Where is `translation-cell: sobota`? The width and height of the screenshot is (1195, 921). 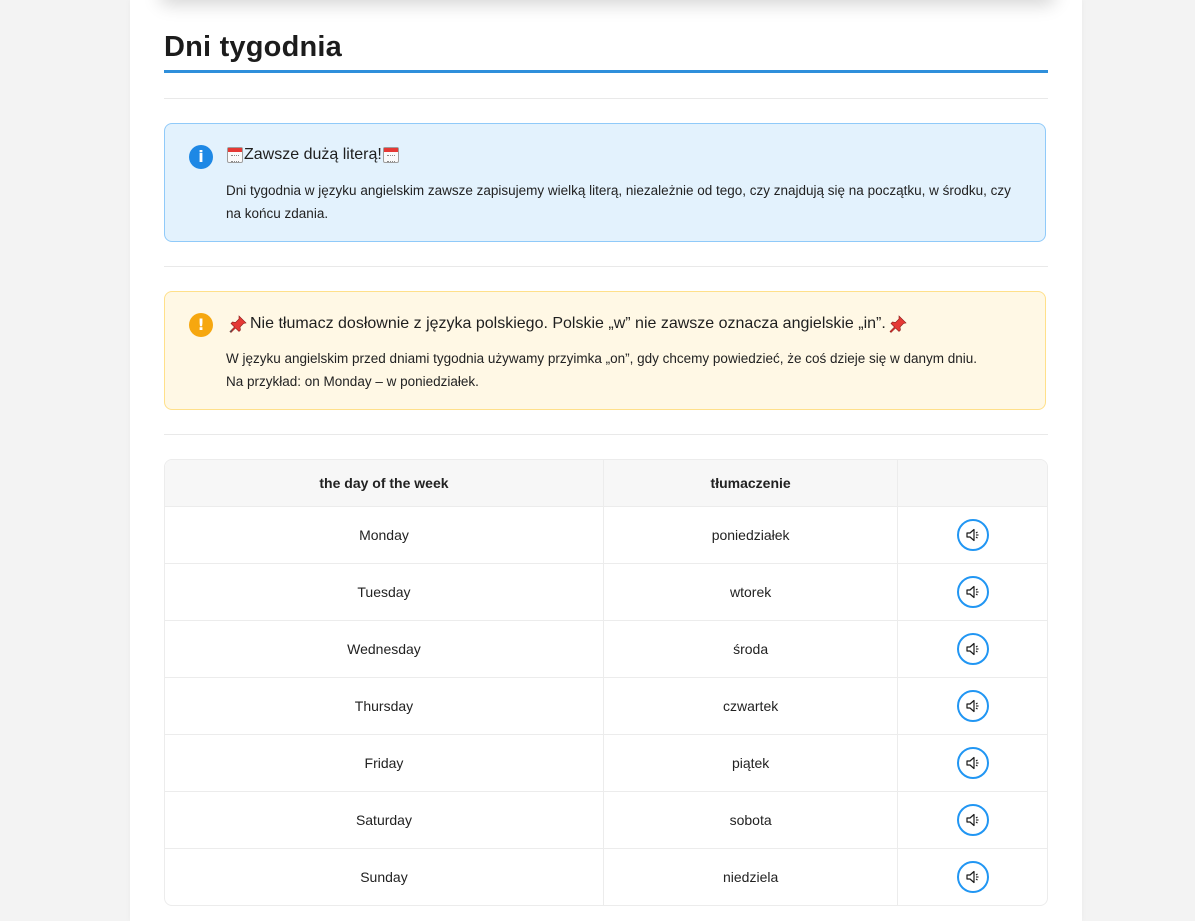
translation-cell: sobota is located at coordinates (751, 820).